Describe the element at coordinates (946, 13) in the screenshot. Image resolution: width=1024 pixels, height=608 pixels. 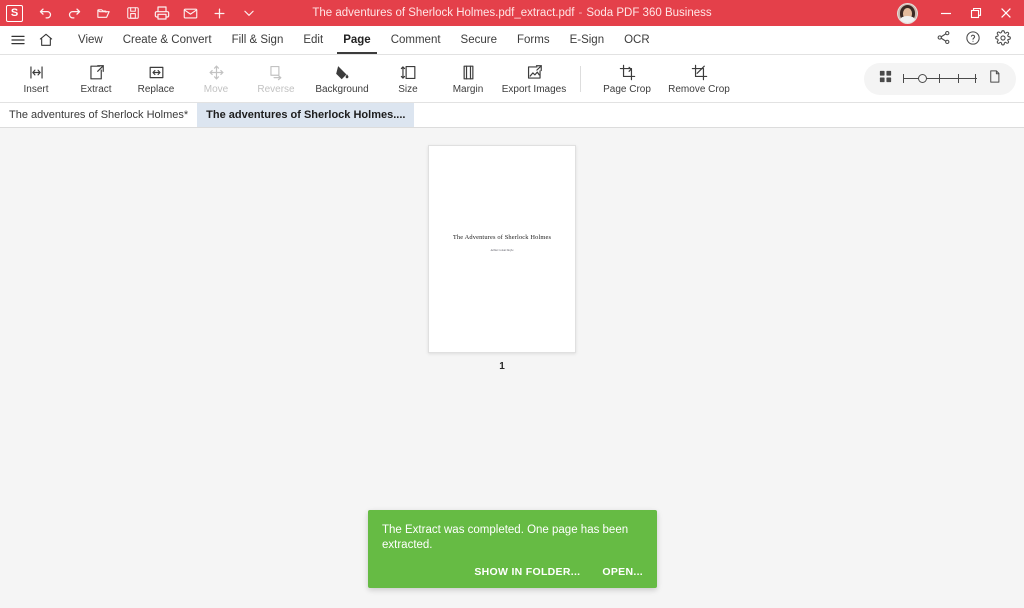
I see `minimize-button` at that location.